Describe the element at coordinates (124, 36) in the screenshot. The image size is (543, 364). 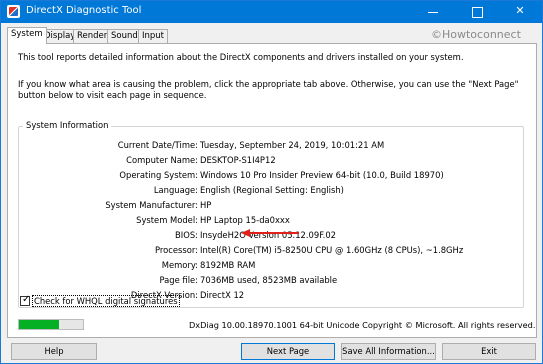
I see `tab-sound: Sound` at that location.